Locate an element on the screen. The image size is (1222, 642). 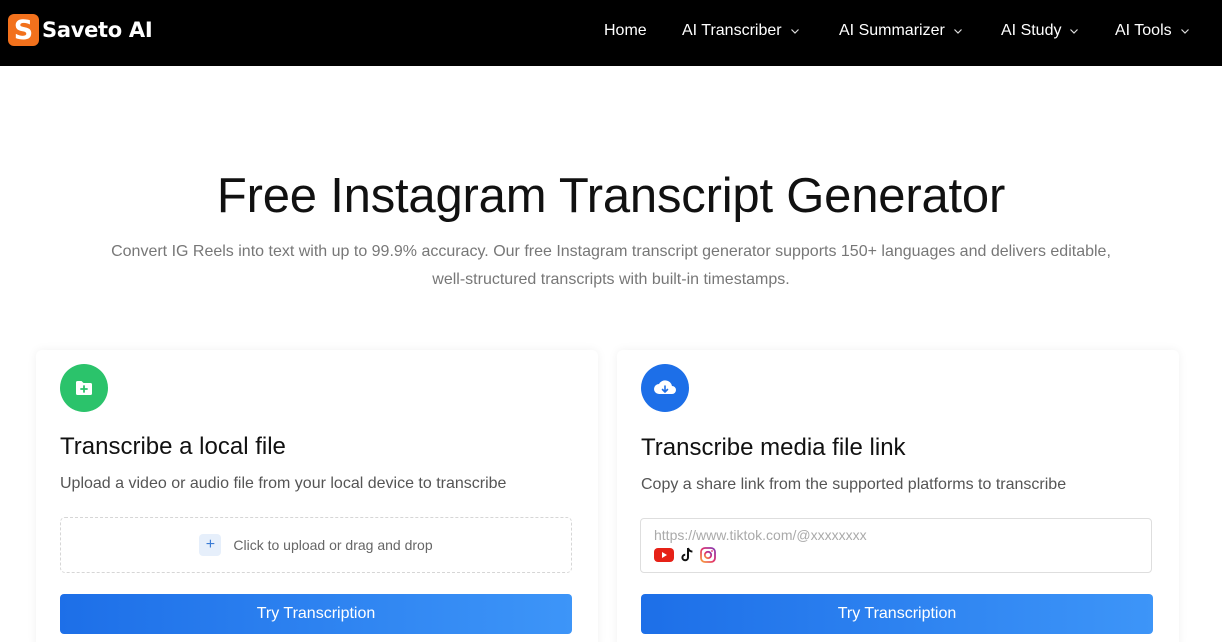
logo-letter: S is located at coordinates (23, 30).